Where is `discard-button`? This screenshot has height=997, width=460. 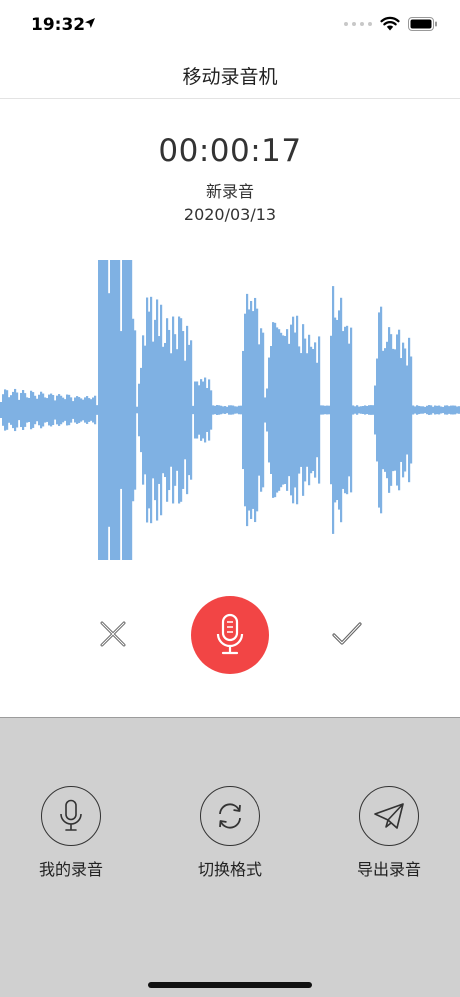
discard-button is located at coordinates (113, 634).